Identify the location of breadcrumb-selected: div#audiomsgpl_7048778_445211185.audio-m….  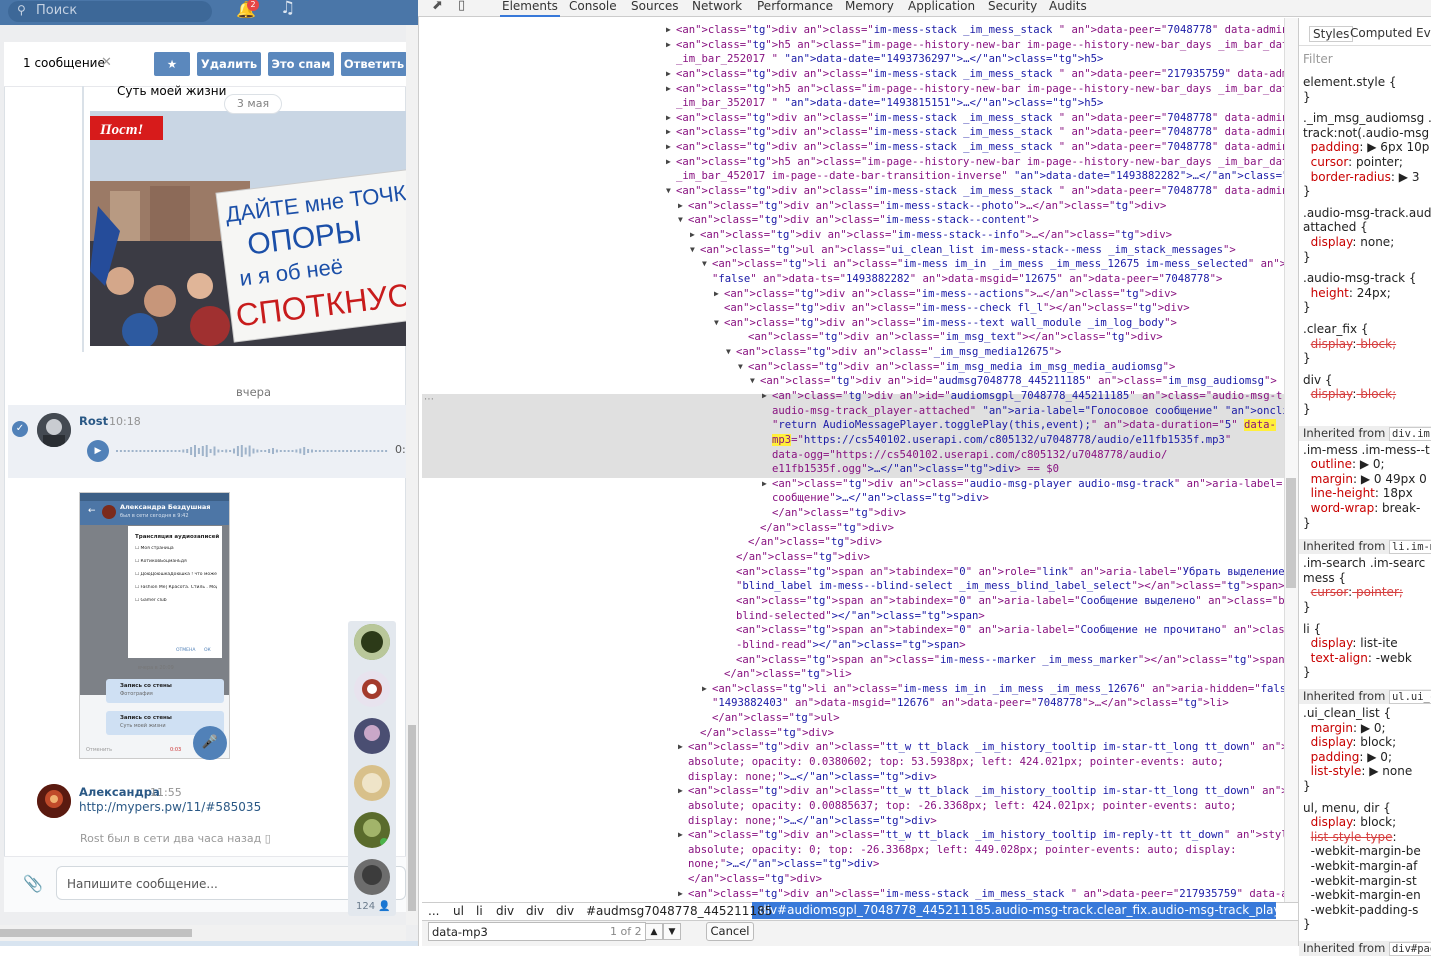
(1014, 910).